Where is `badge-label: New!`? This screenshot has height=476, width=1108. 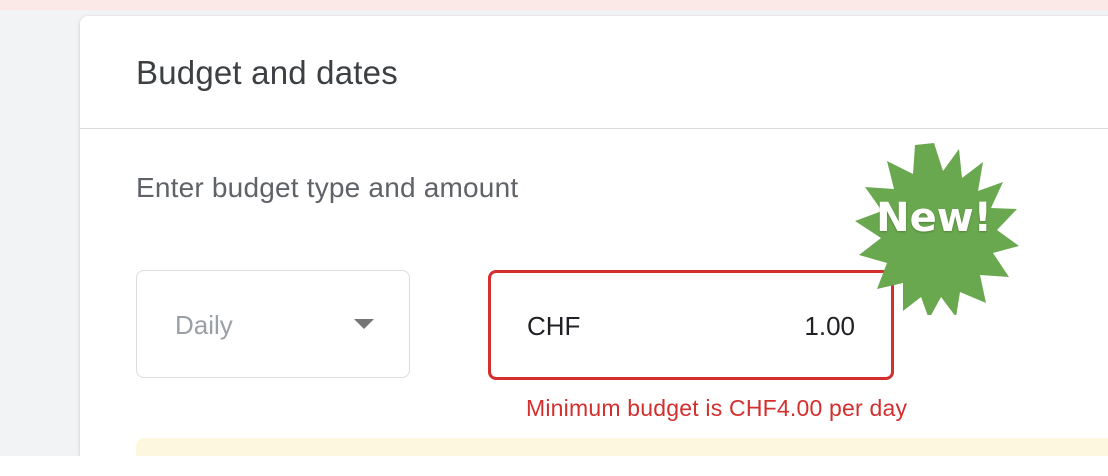 badge-label: New! is located at coordinates (934, 218).